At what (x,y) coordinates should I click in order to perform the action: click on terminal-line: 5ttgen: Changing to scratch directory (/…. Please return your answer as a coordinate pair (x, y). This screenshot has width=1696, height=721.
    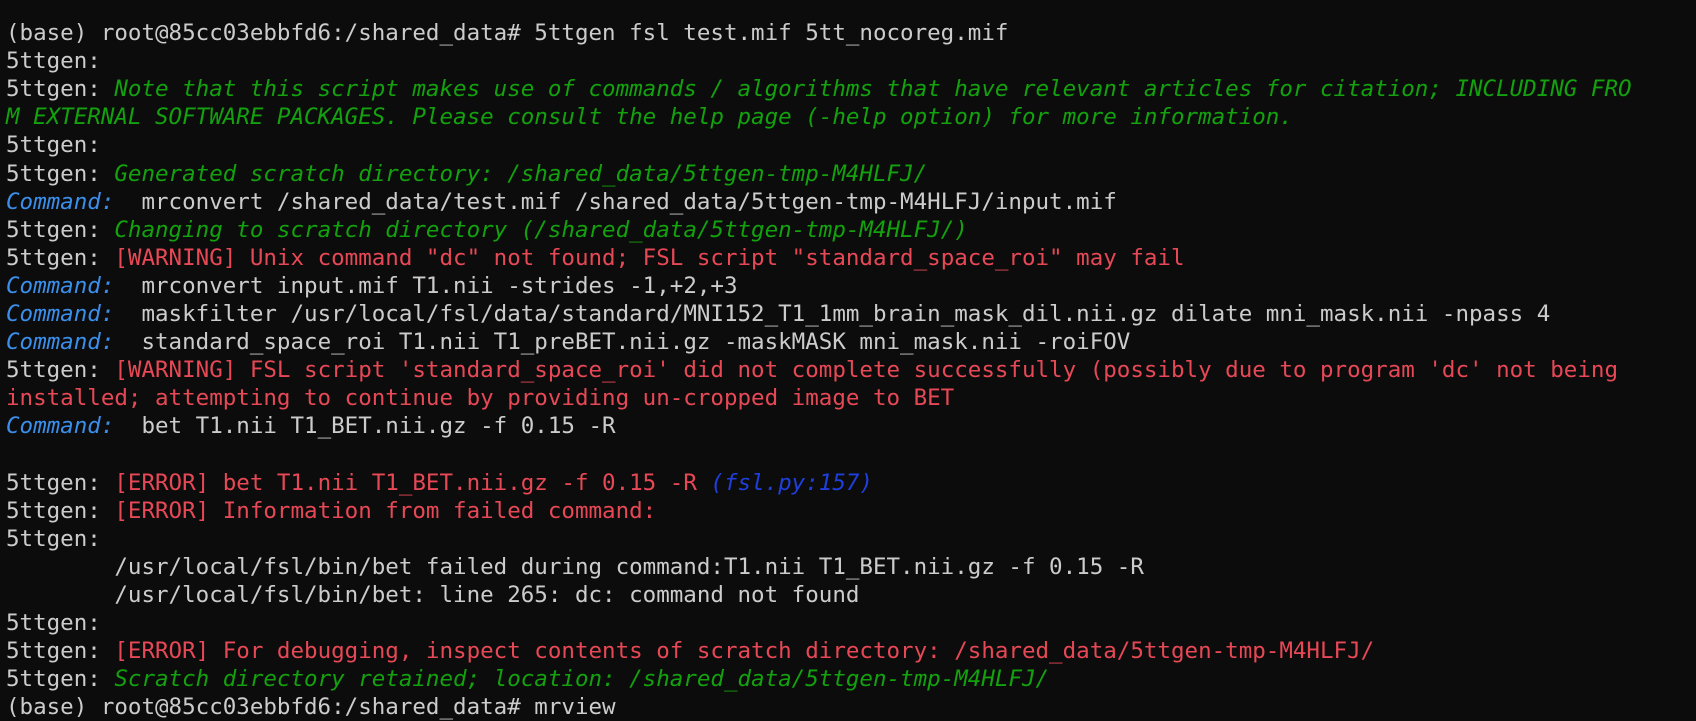
    Looking at the image, I should click on (851, 230).